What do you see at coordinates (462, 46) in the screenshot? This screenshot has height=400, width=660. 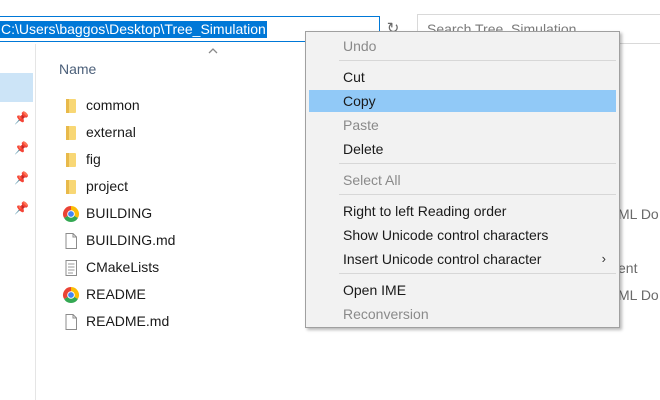 I see `menu-item-undo: Undo` at bounding box center [462, 46].